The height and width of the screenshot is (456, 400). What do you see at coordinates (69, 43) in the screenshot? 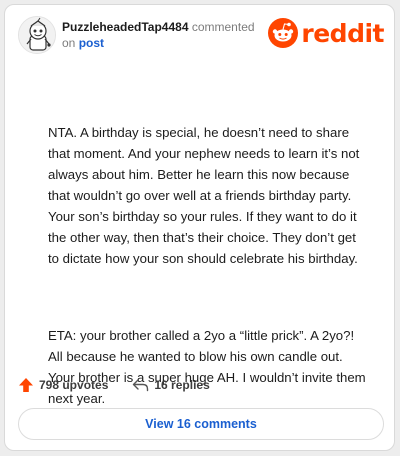
I see `preposition: on` at bounding box center [69, 43].